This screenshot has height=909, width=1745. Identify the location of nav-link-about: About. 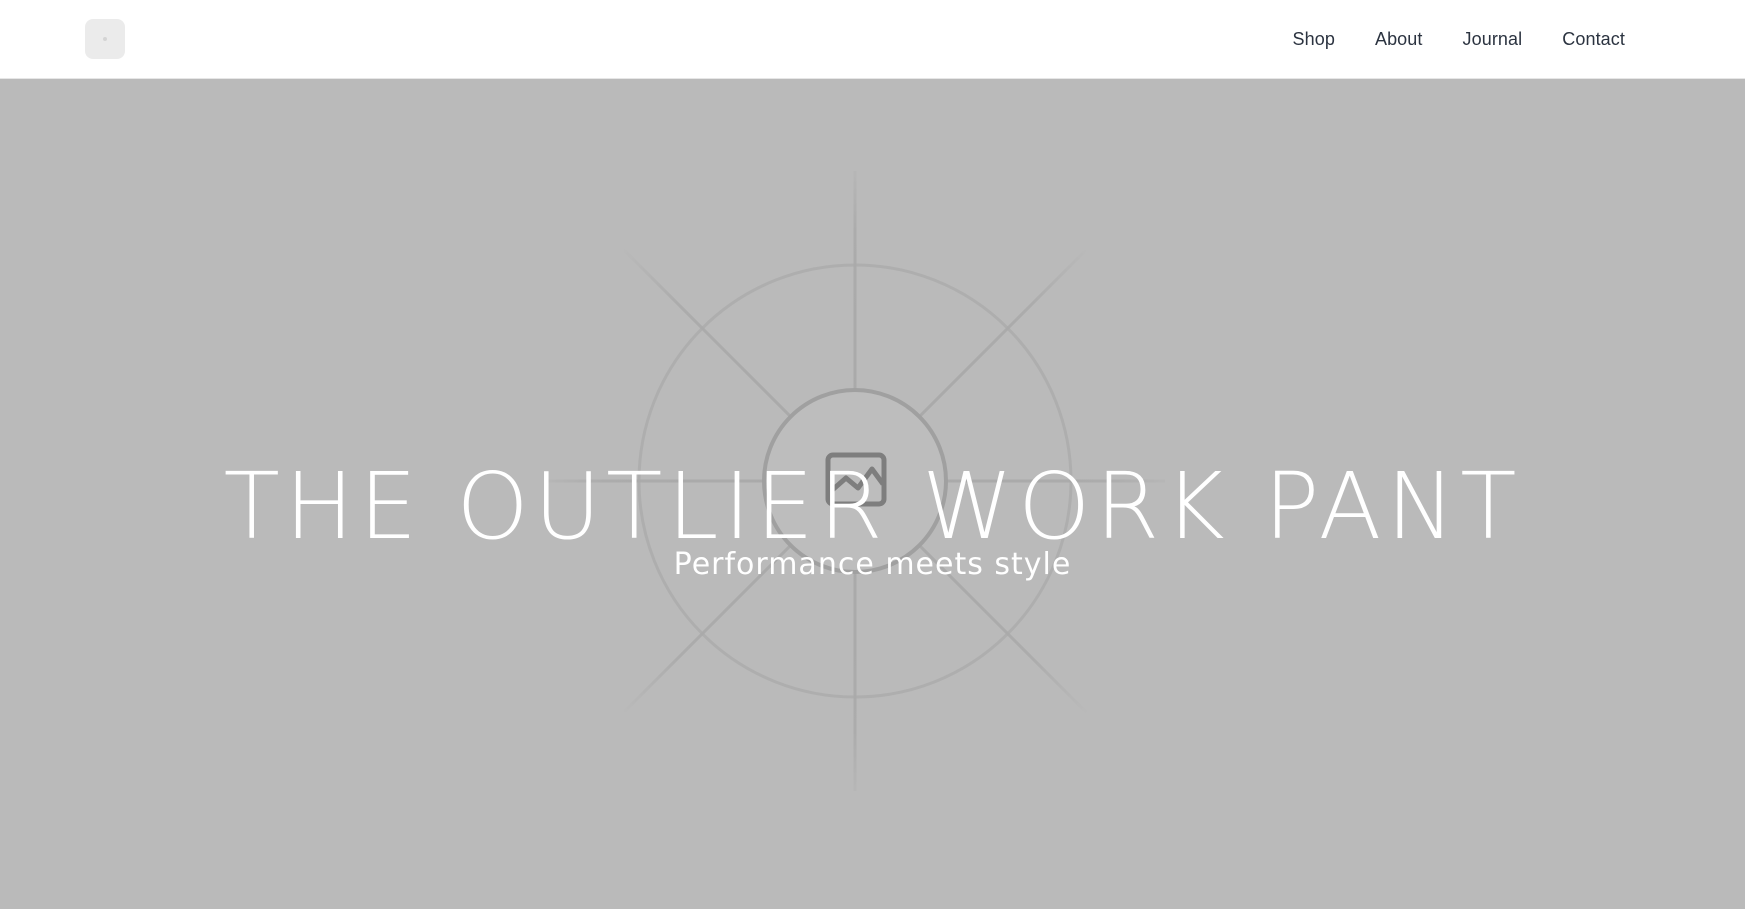
(1399, 39).